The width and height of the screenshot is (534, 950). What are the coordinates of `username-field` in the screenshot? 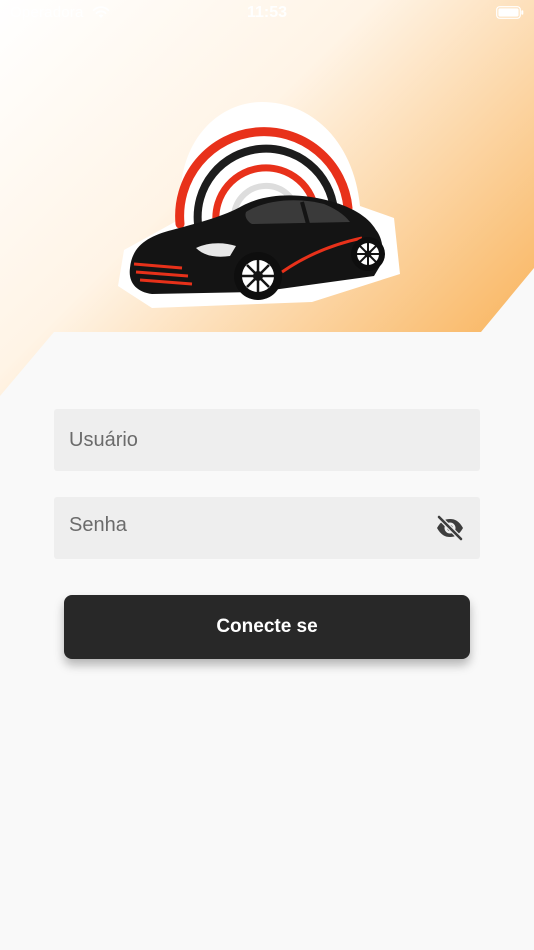 It's located at (267, 440).